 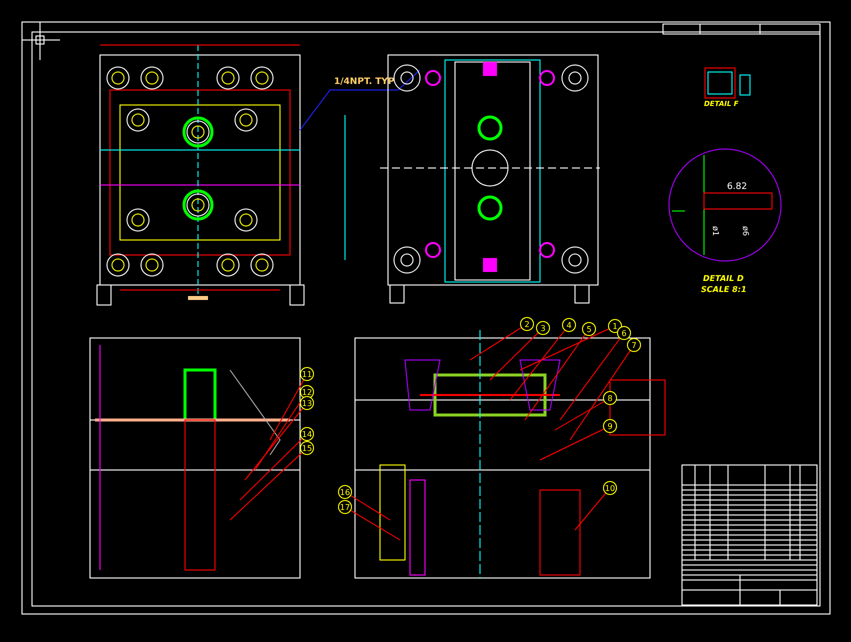 I want to click on callout-balloon: 14, so click(x=307, y=434).